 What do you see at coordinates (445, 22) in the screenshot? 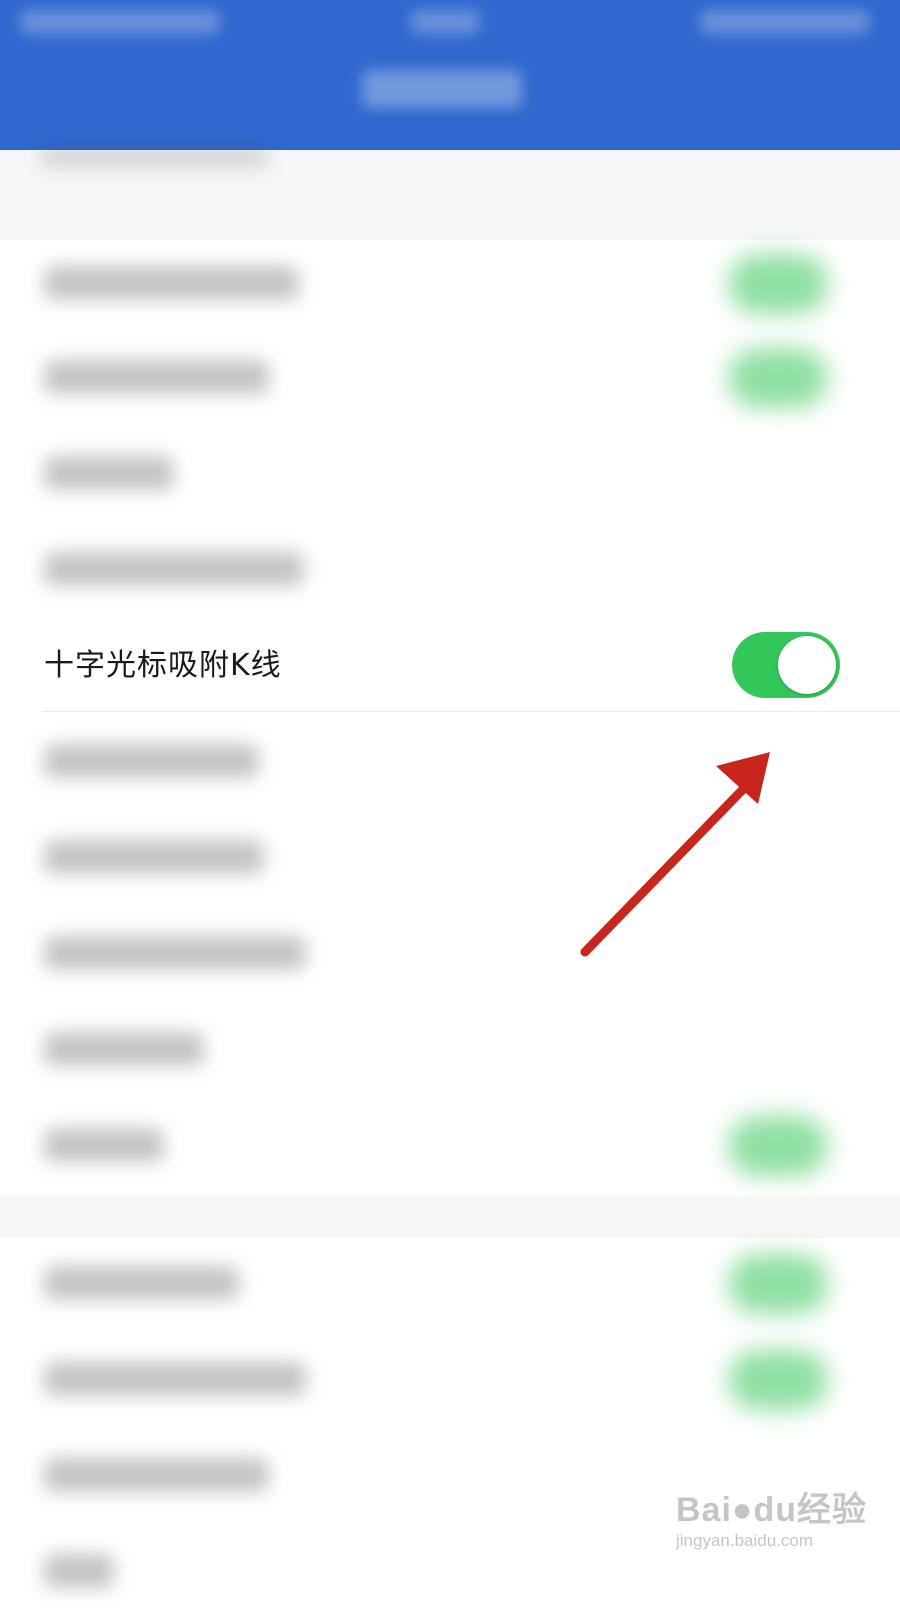
I see `status-bar-time-blurred` at bounding box center [445, 22].